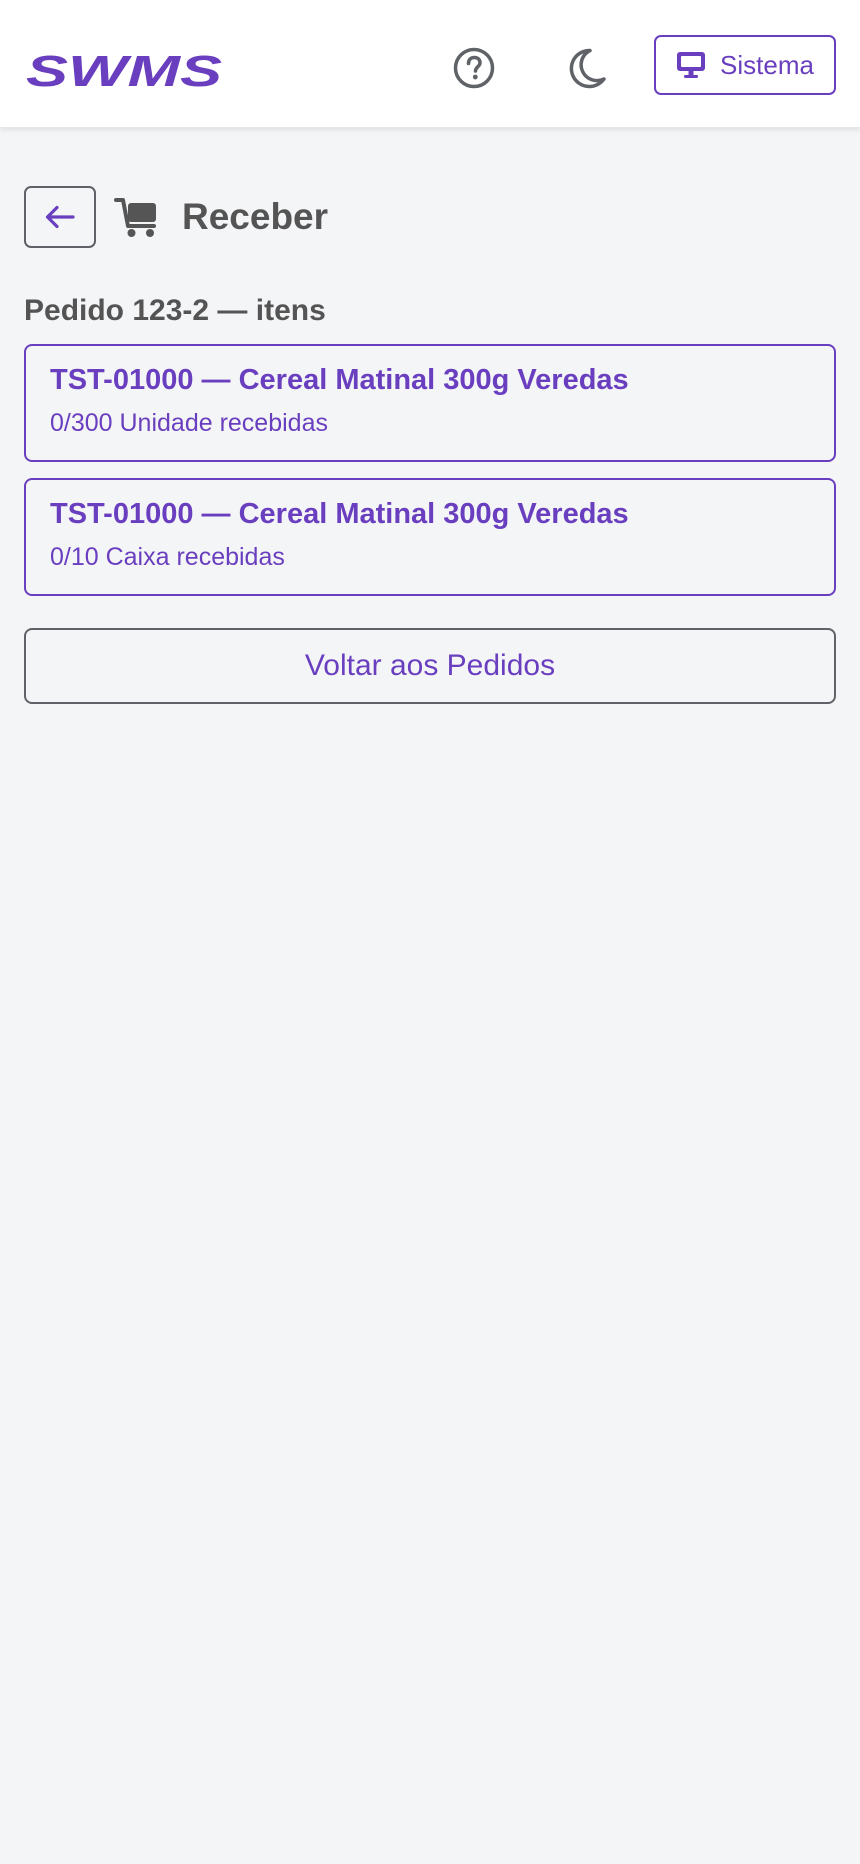  I want to click on item-received-status: 0/10 Caixa recebidas, so click(167, 557).